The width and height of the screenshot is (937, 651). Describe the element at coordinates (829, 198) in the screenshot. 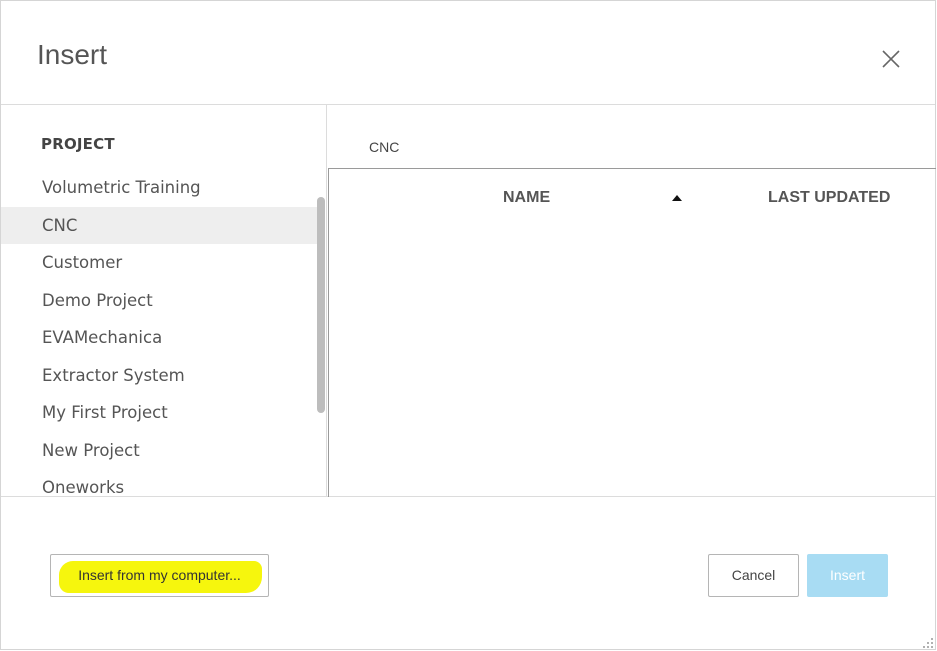

I see `column-header-last-updated: LAST UPDATED` at that location.